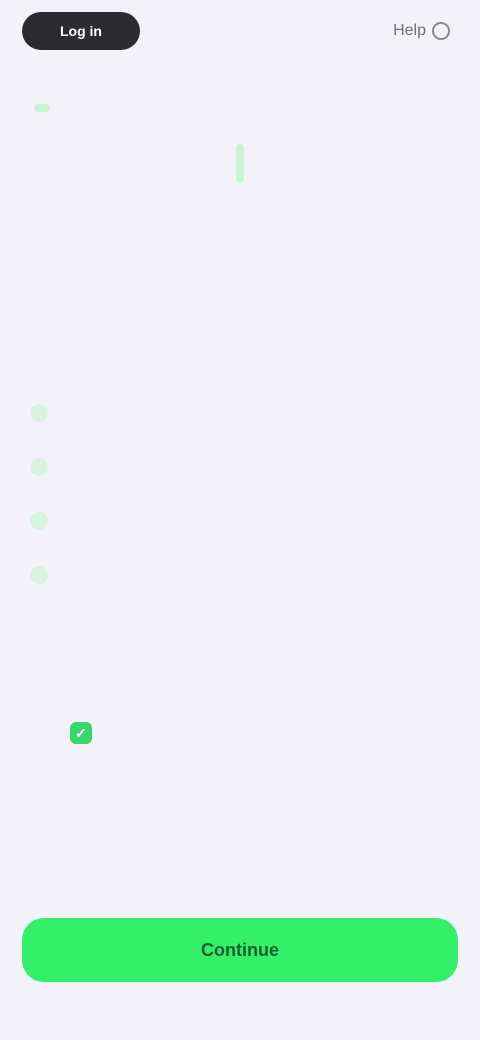  Describe the element at coordinates (236, 31) in the screenshot. I see `top-bar: Log in Help` at that location.